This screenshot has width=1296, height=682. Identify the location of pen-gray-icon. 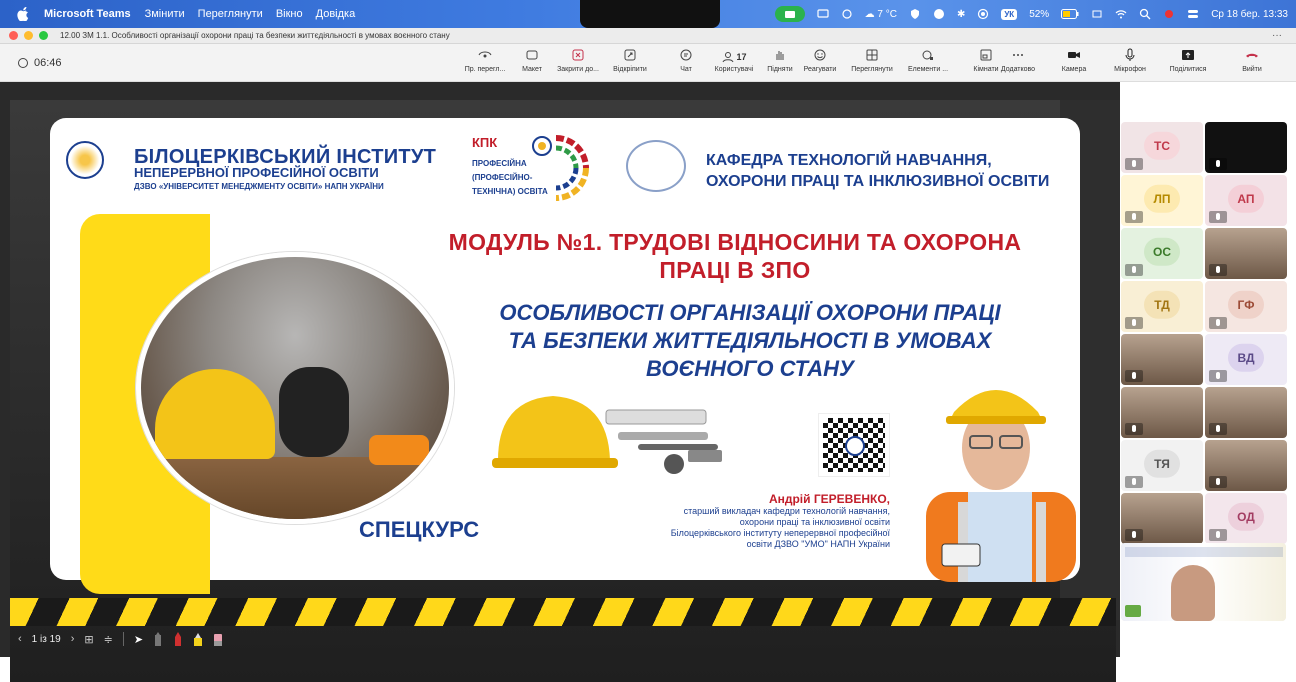
(158, 639).